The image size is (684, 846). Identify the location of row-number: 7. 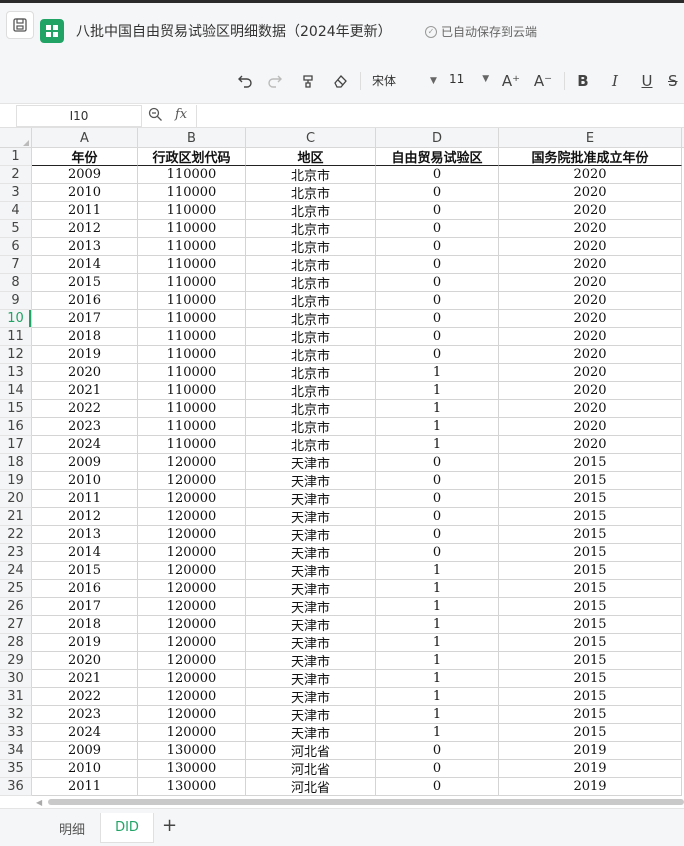
(16, 265).